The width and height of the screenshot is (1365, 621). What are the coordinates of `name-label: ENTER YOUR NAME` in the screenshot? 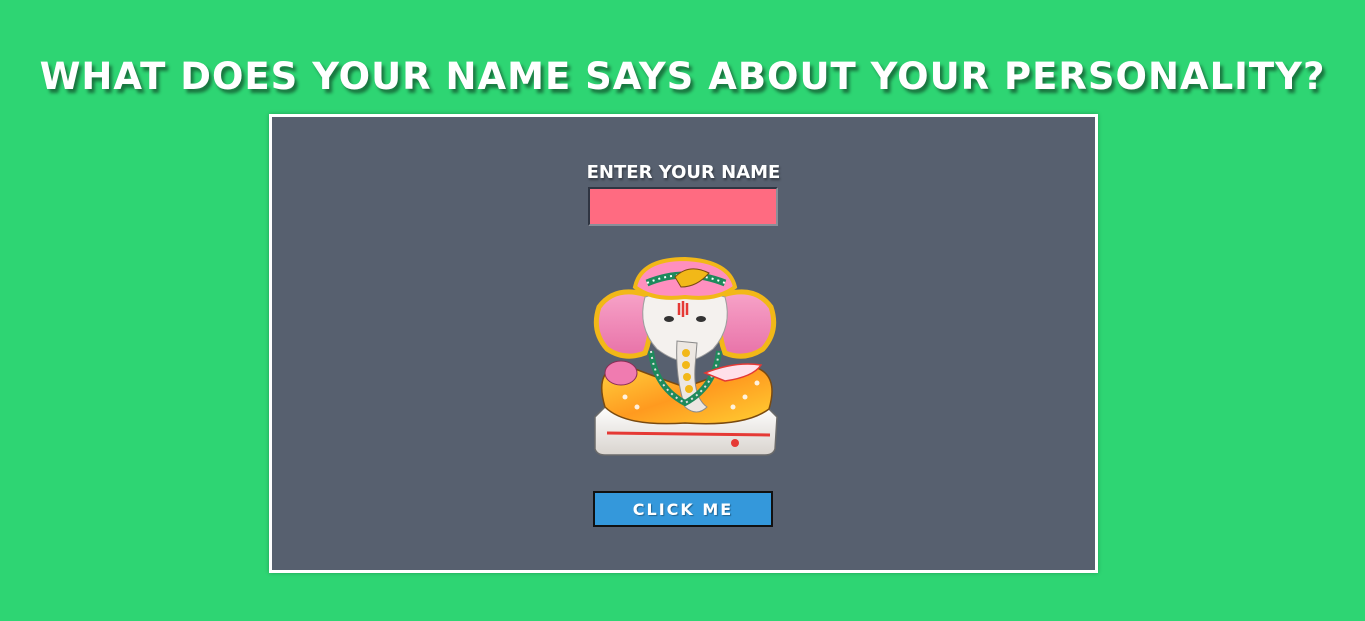 It's located at (683, 172).